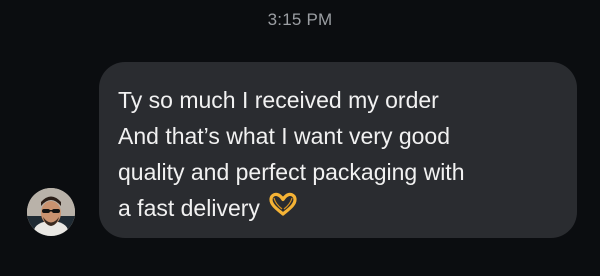 The image size is (600, 276). I want to click on message-line-3: quality and perfect packaging with, so click(291, 172).